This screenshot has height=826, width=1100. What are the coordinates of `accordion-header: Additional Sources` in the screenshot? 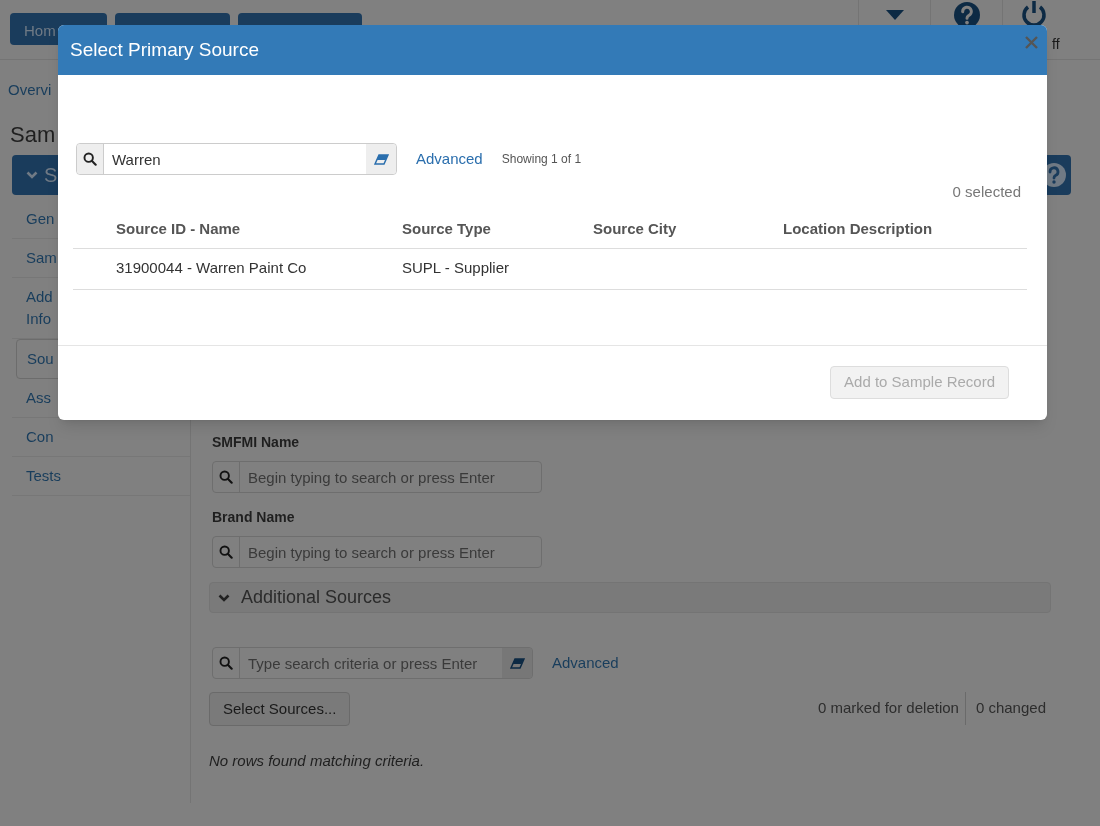 It's located at (630, 597).